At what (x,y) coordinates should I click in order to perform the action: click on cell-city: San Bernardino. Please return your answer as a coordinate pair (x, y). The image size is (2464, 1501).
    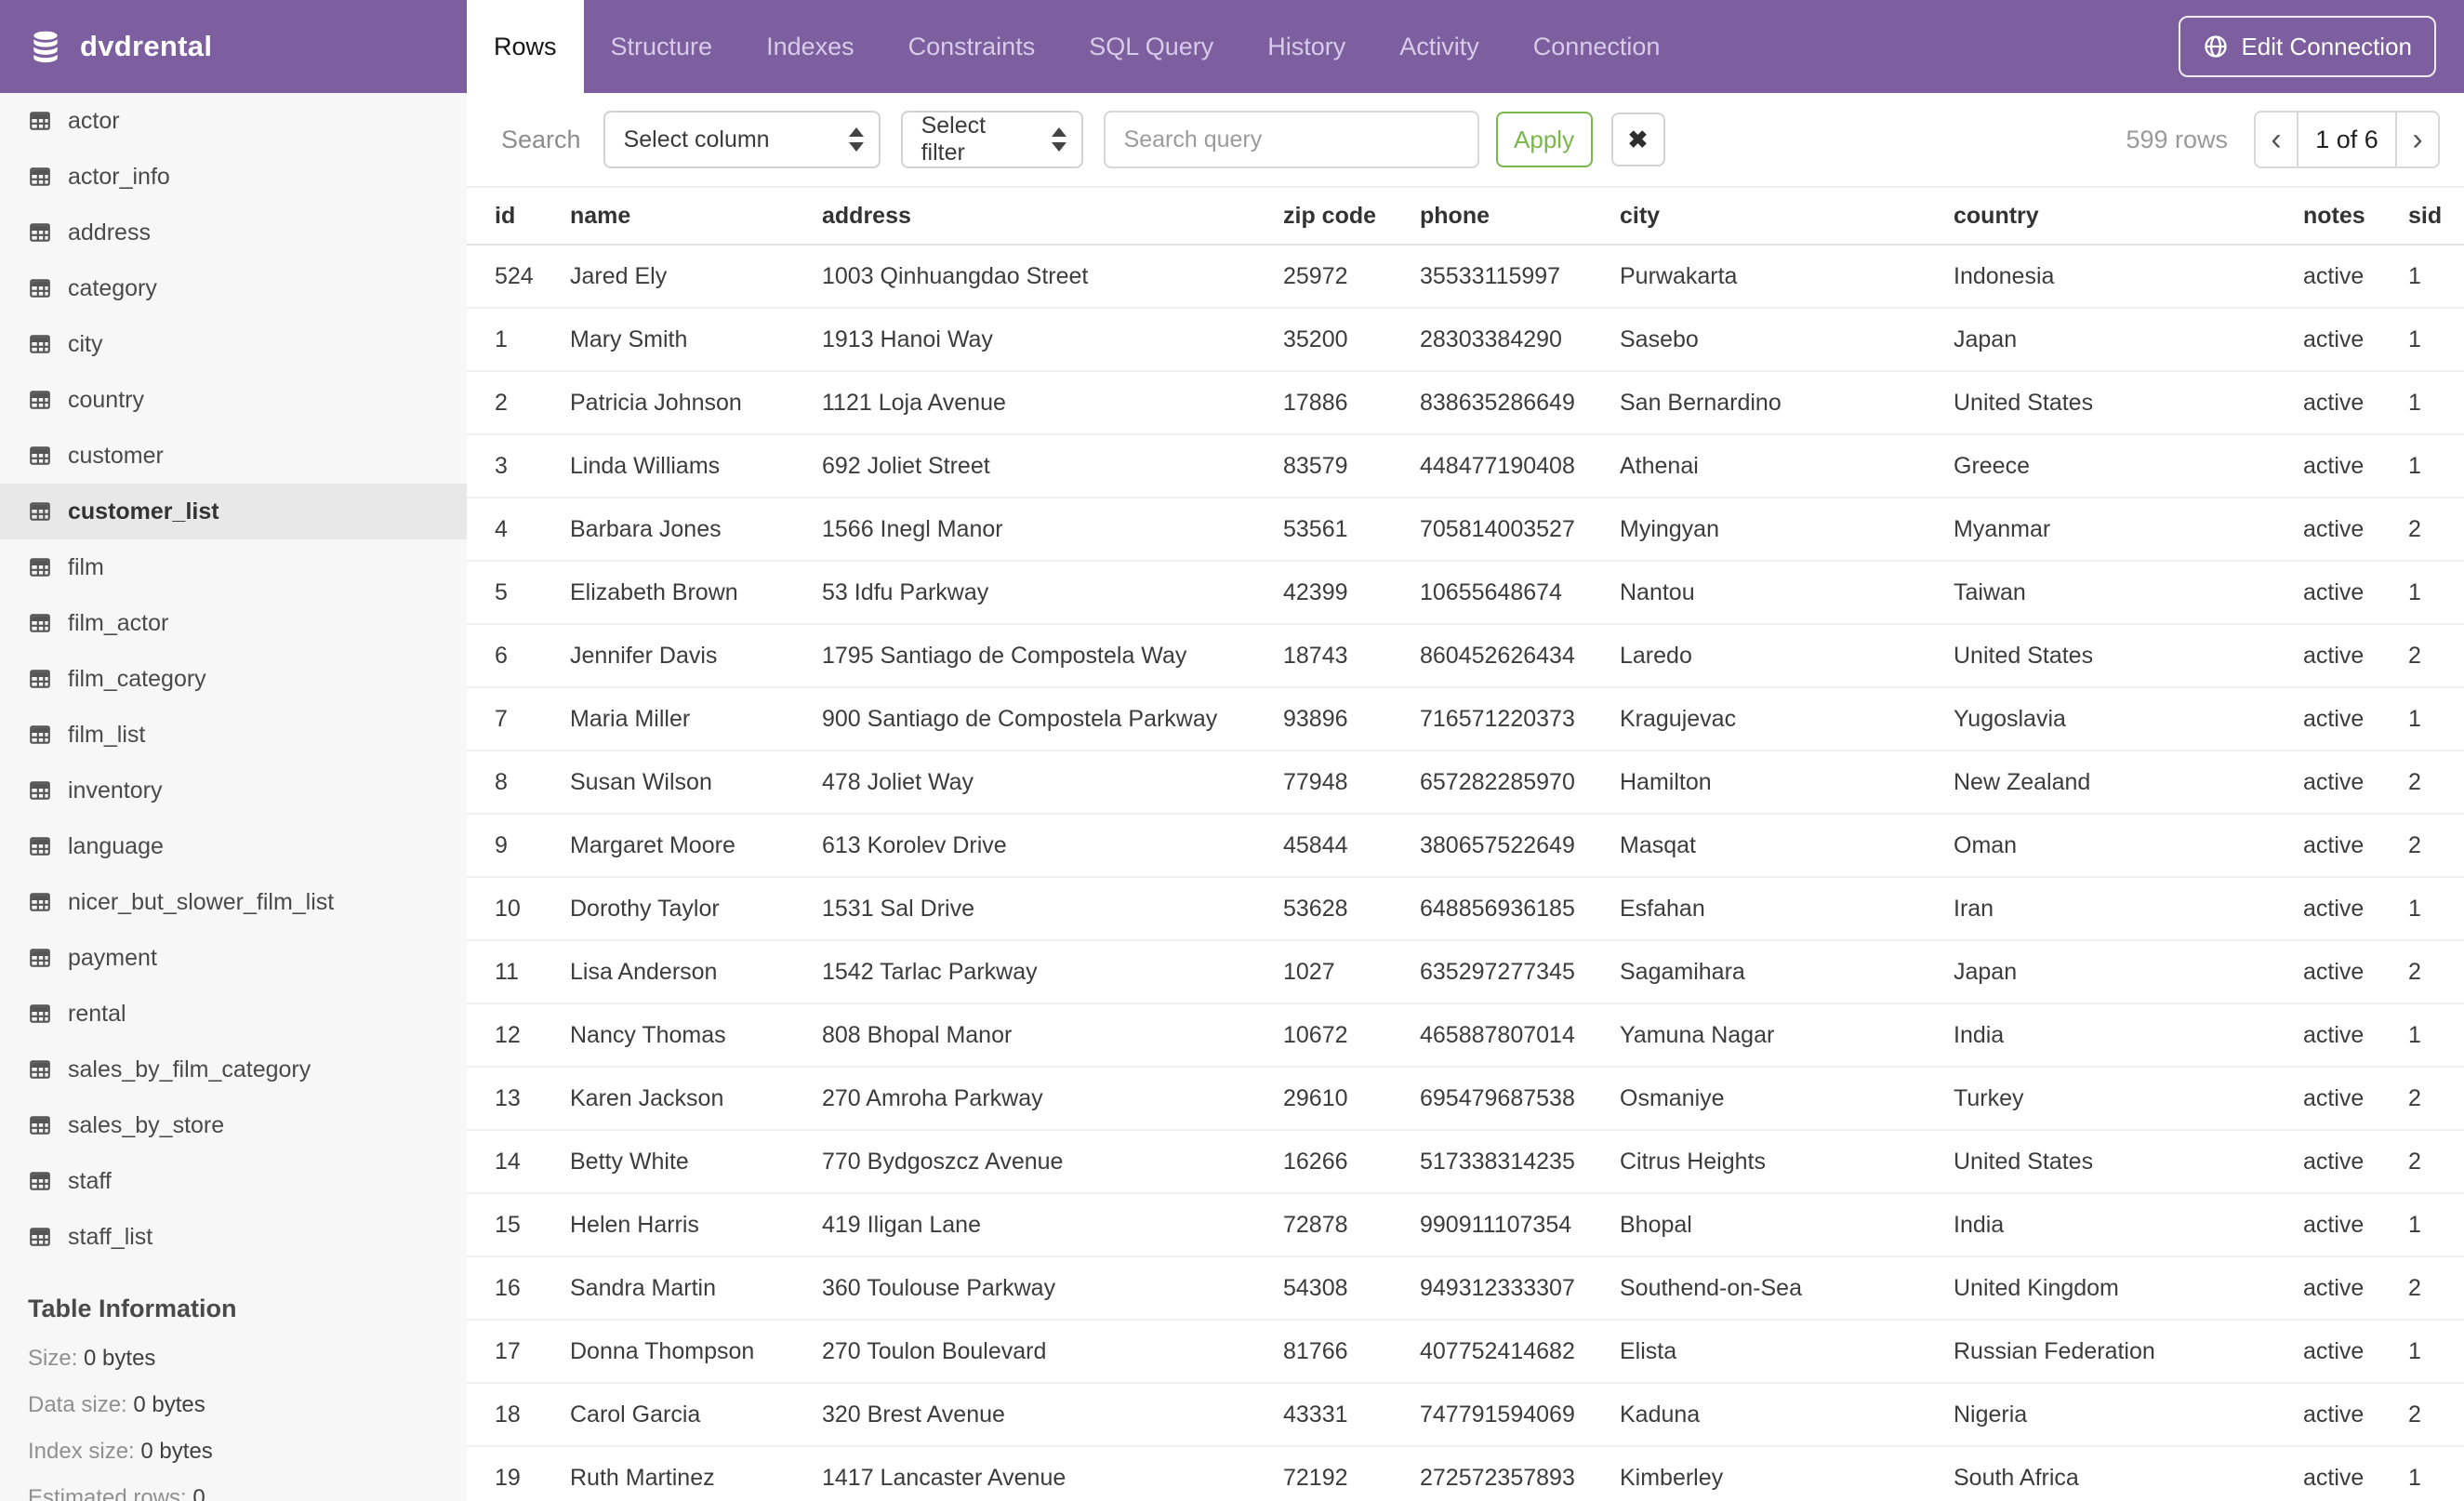
    Looking at the image, I should click on (1787, 403).